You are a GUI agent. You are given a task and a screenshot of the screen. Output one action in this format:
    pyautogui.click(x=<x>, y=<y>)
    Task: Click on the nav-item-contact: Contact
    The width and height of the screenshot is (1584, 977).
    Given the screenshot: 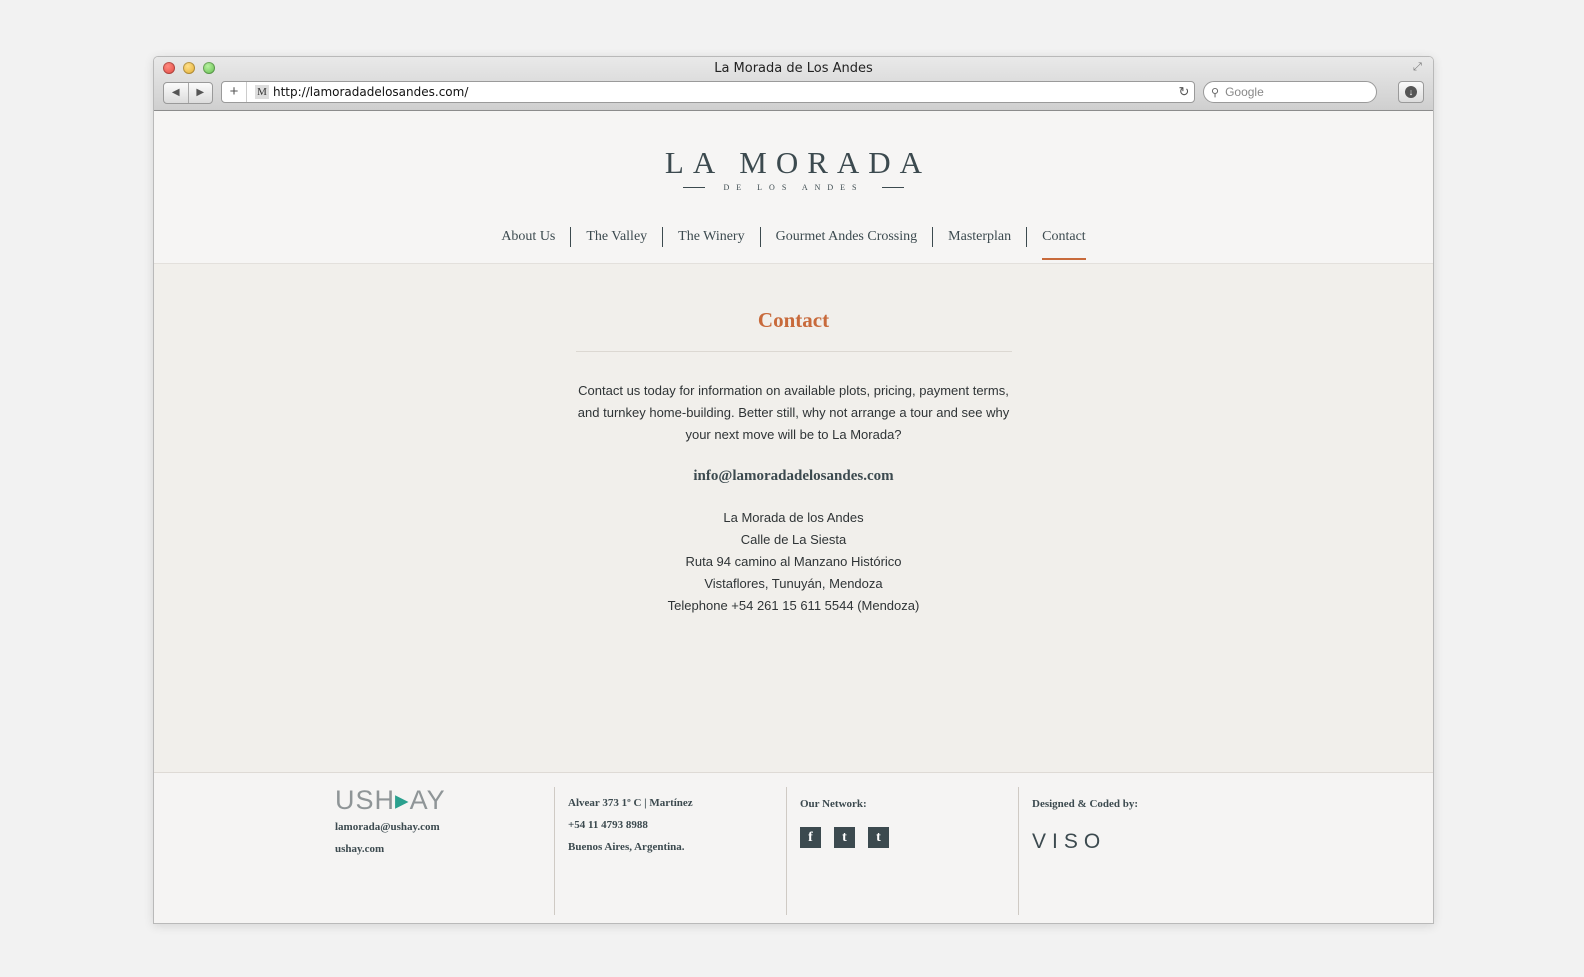 What is the action you would take?
    pyautogui.click(x=1063, y=243)
    